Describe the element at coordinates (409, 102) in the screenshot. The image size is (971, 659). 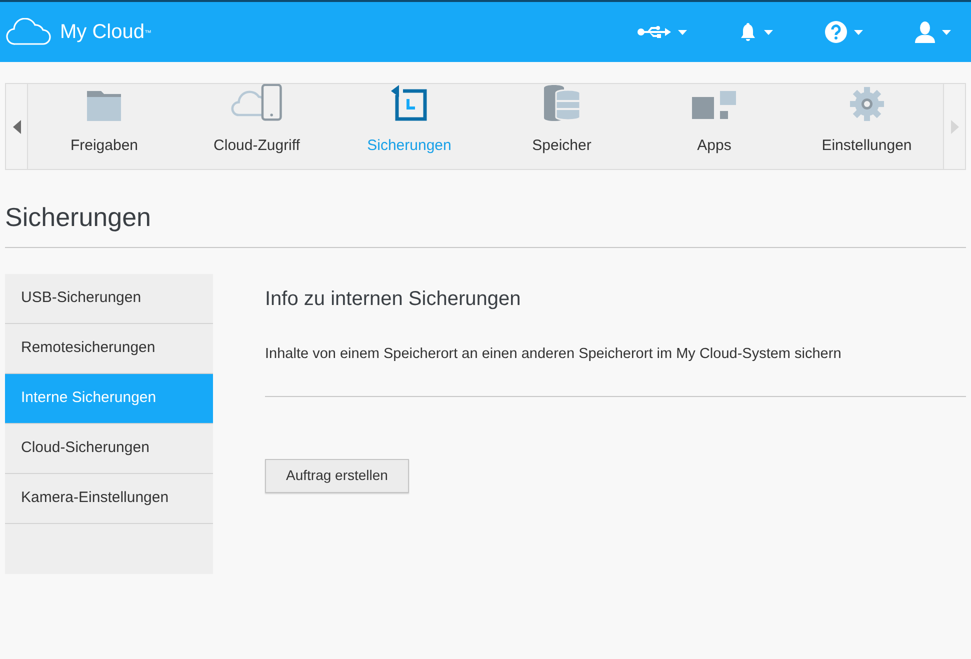
I see `backup-clock-icon` at that location.